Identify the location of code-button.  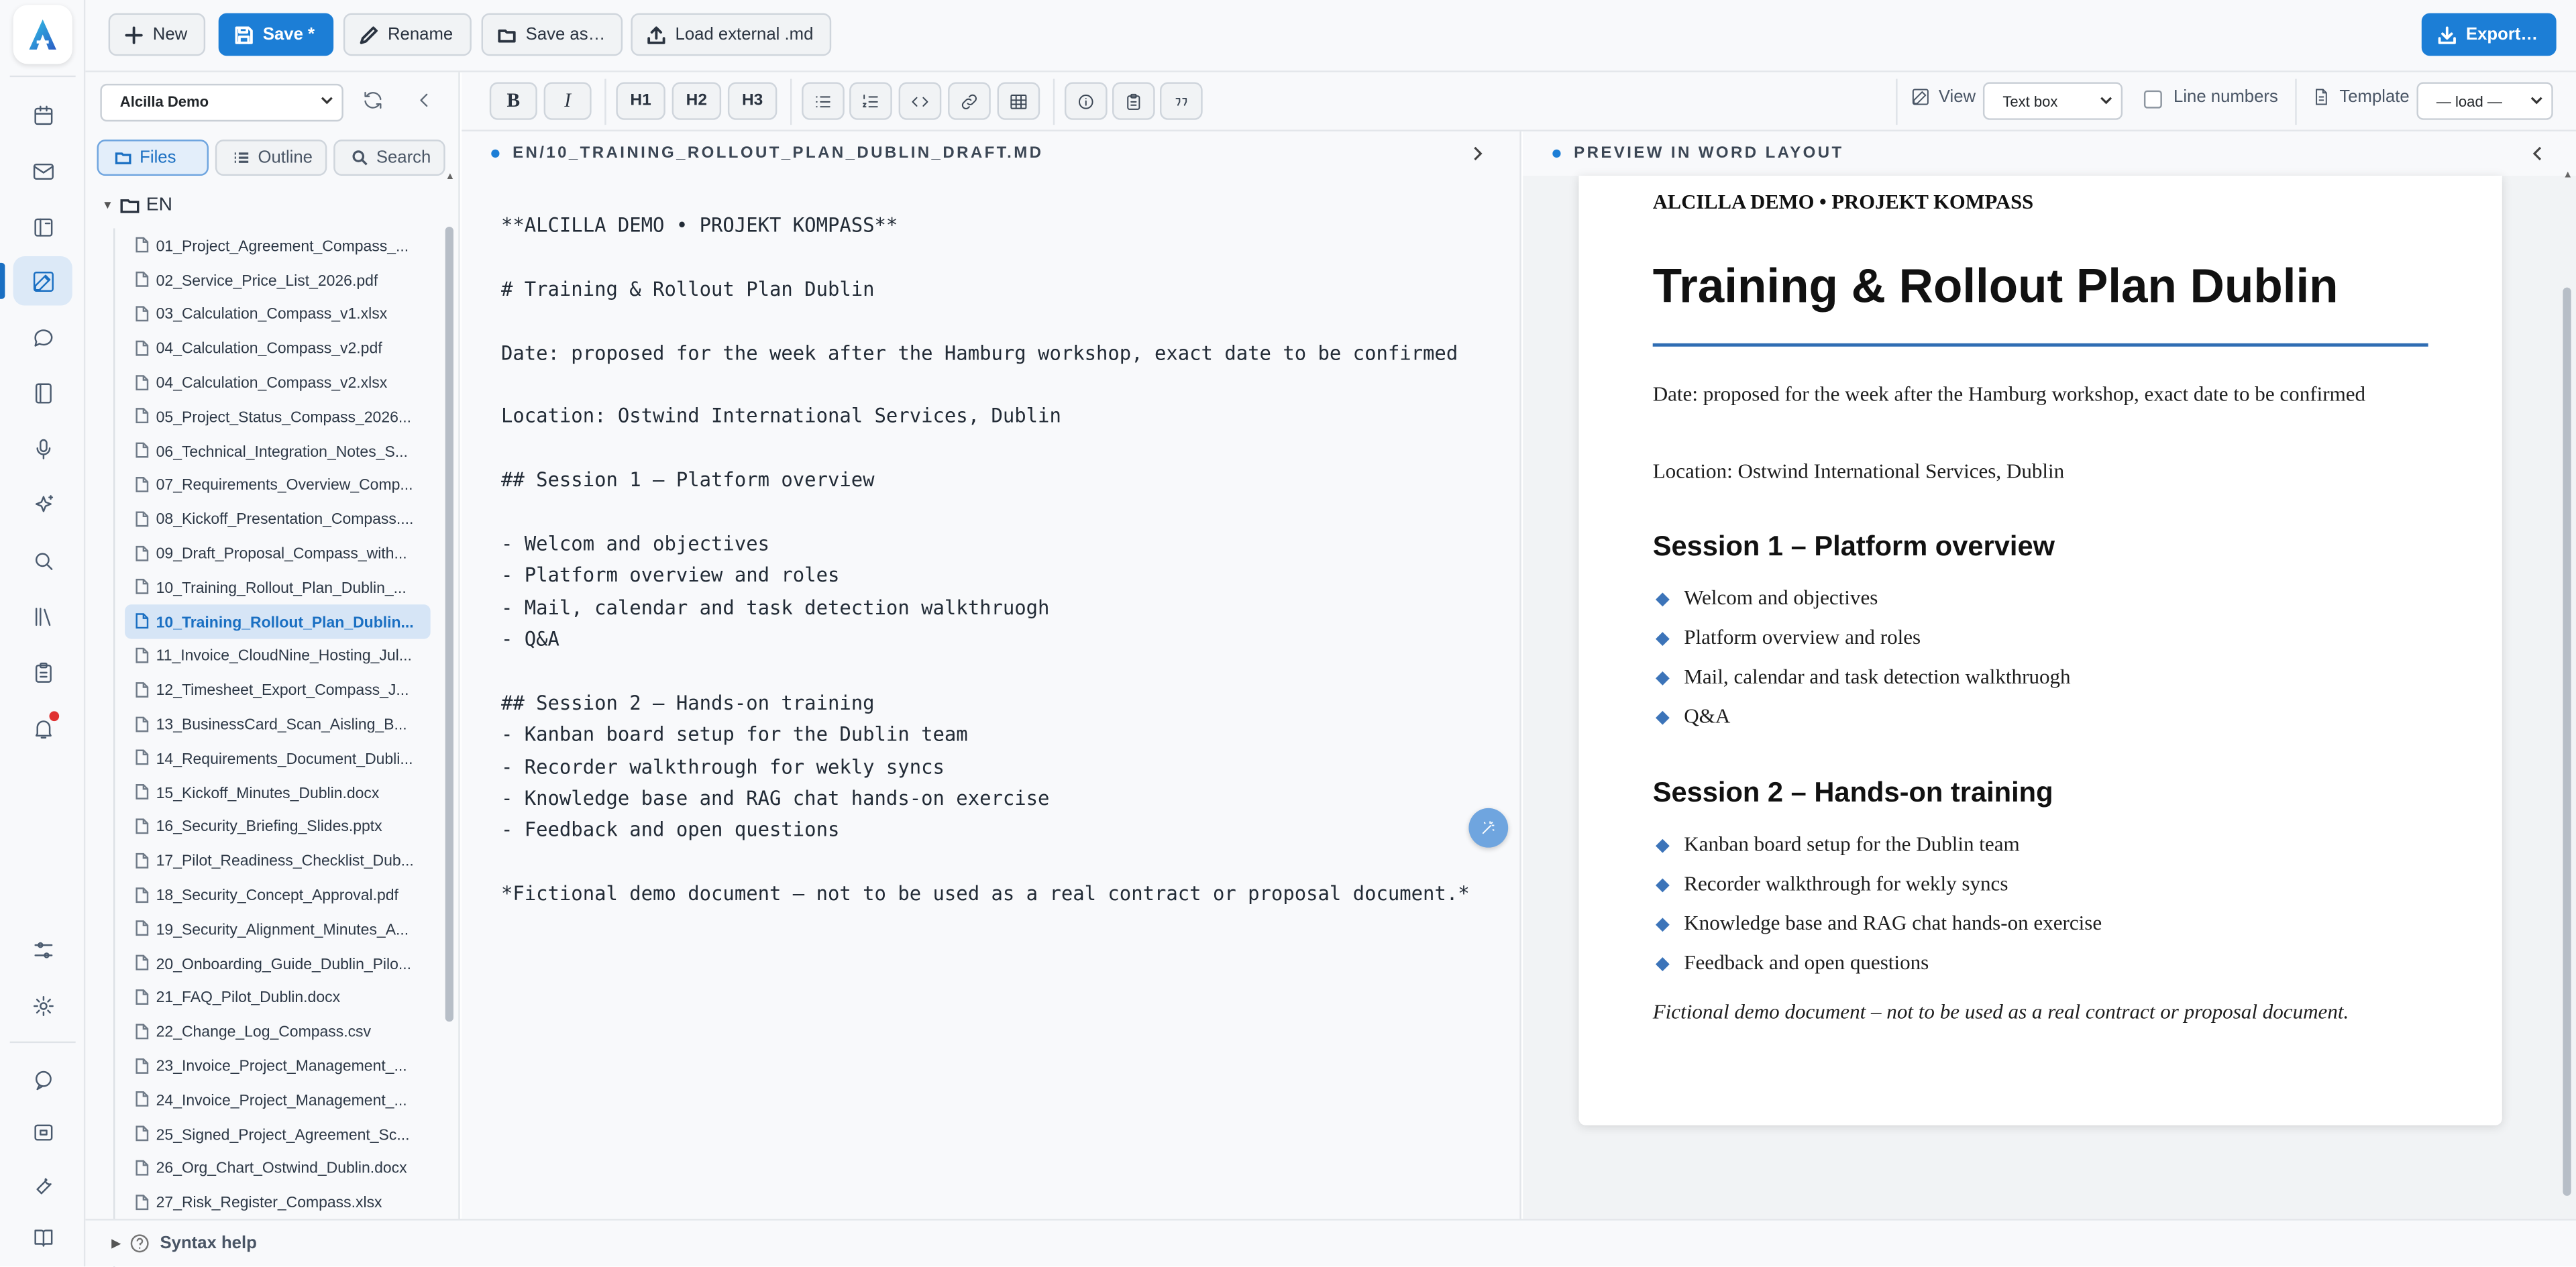
(920, 101).